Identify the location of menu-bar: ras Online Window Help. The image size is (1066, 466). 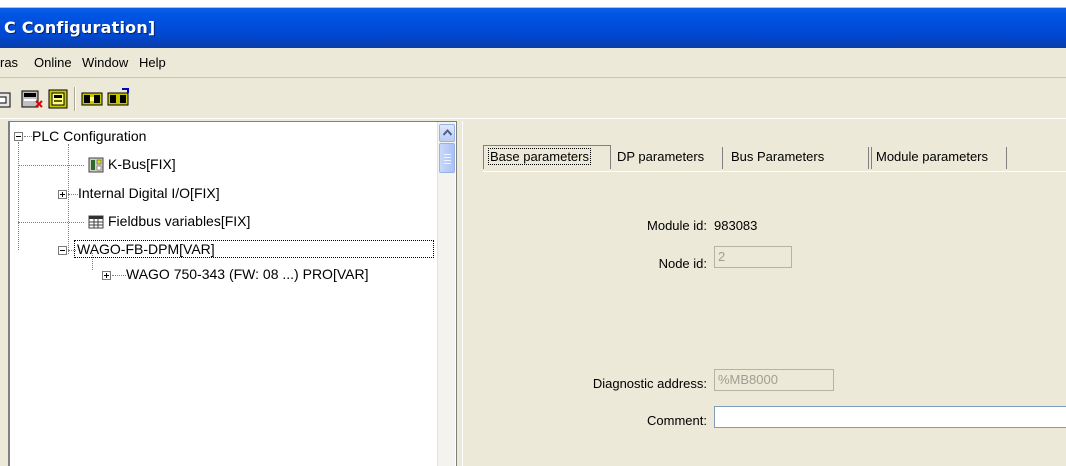
(533, 63).